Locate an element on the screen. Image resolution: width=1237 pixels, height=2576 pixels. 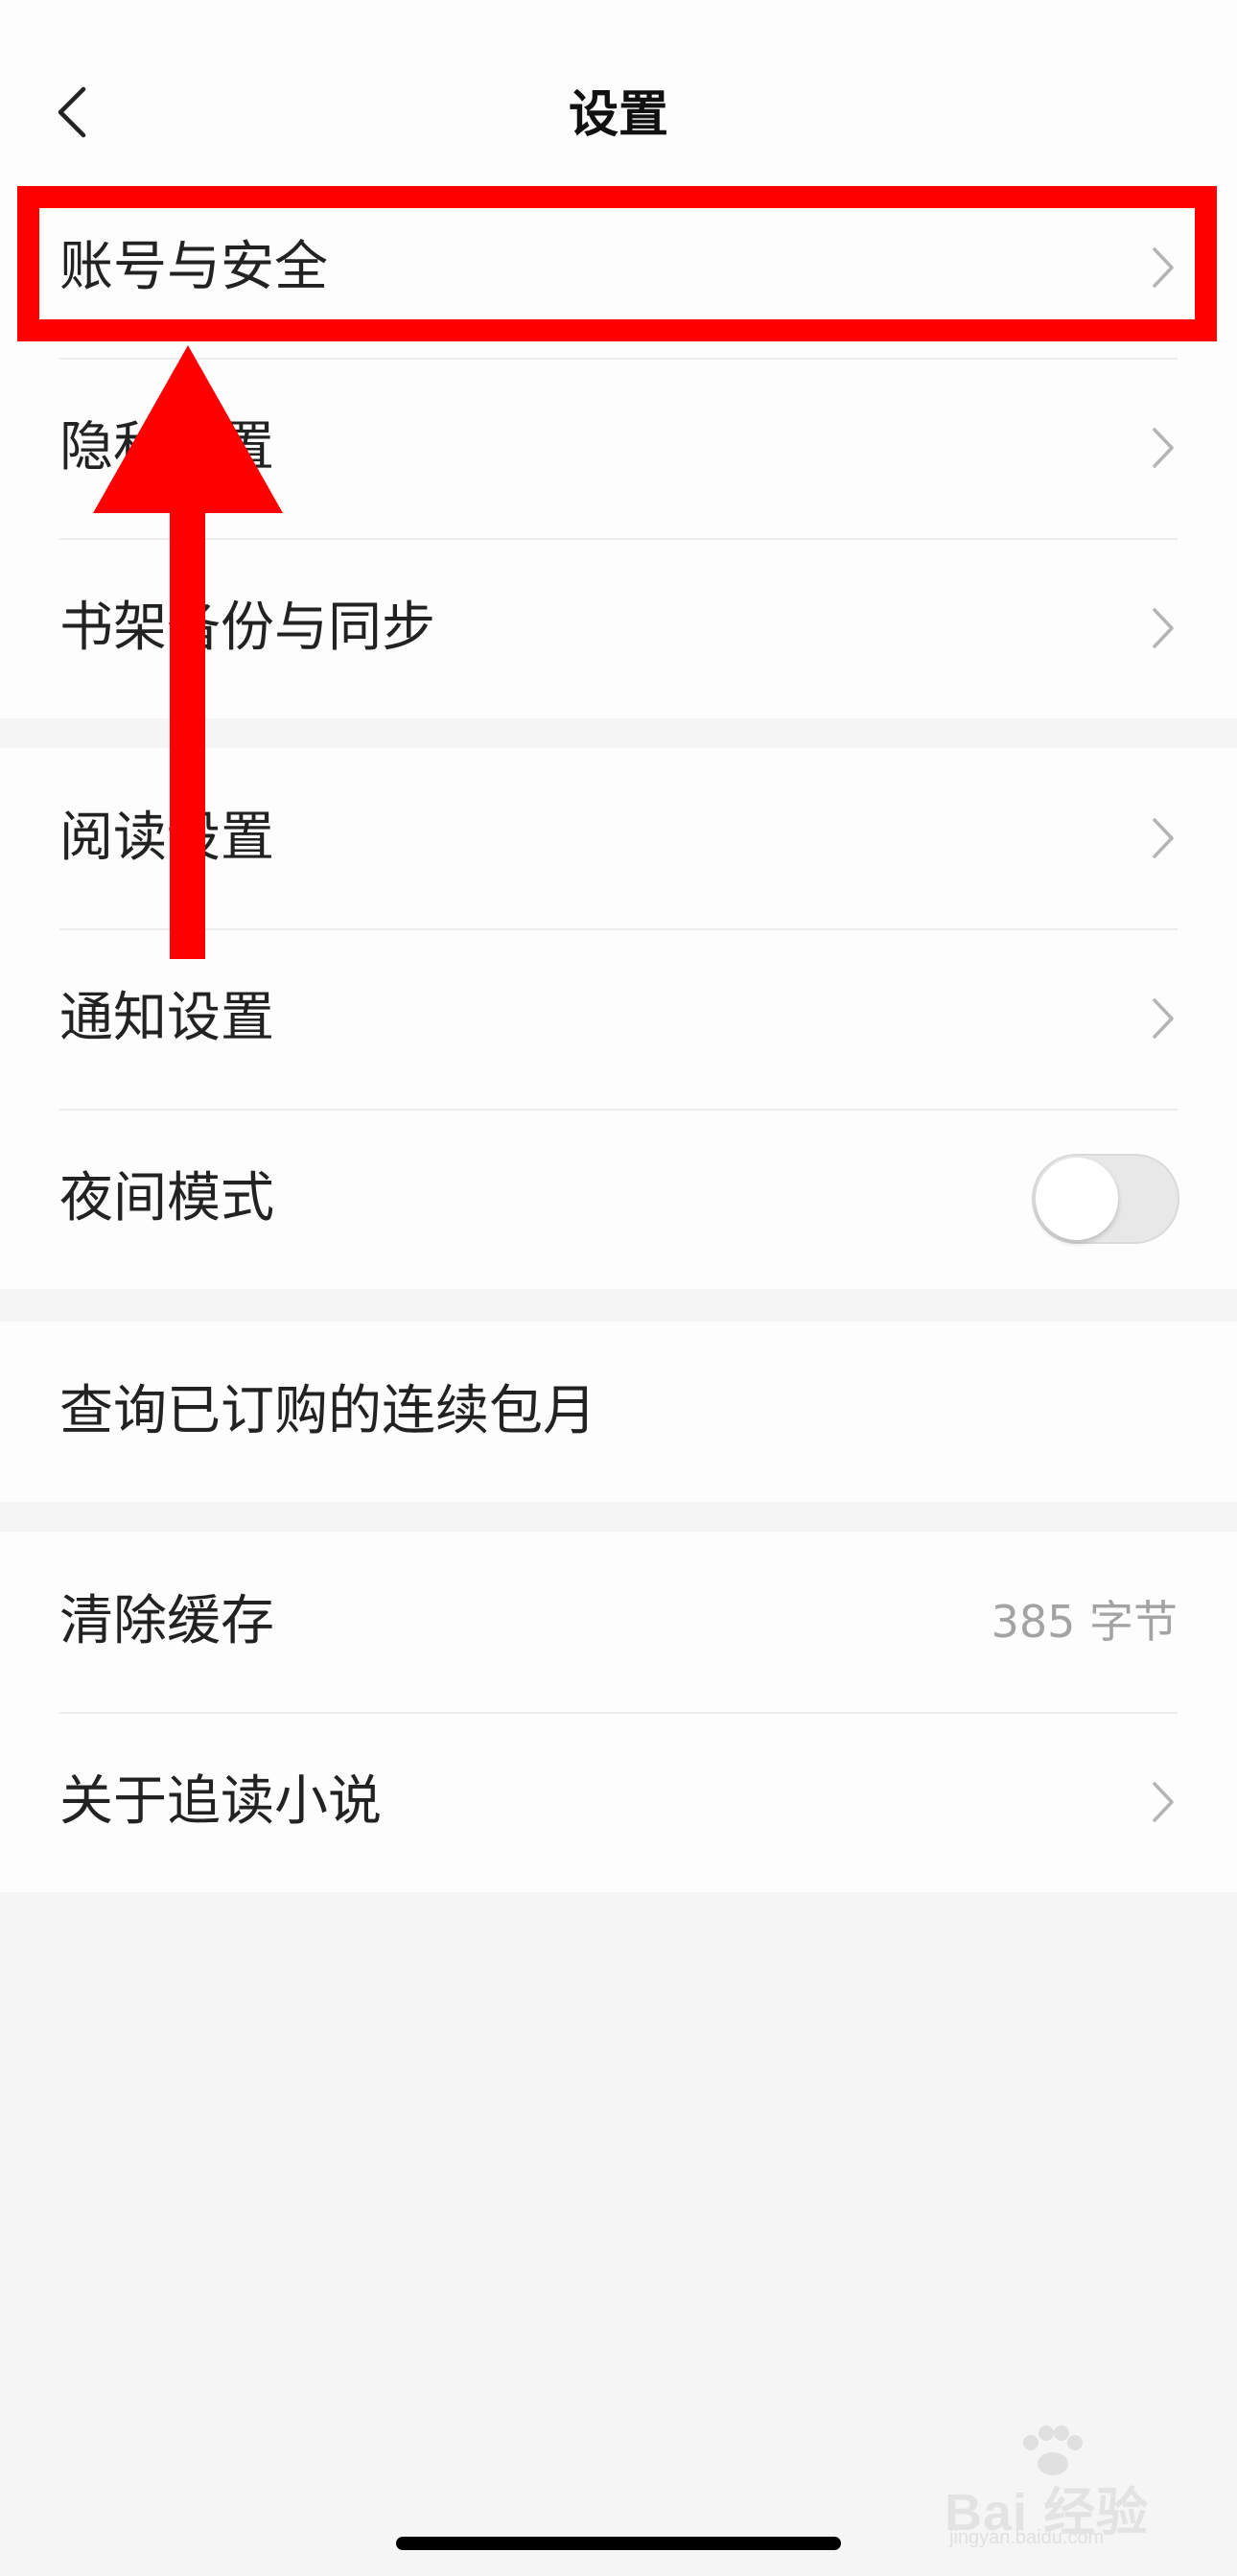
settings-row-subscriptions: 查询已订购的连续包月 is located at coordinates (618, 1412).